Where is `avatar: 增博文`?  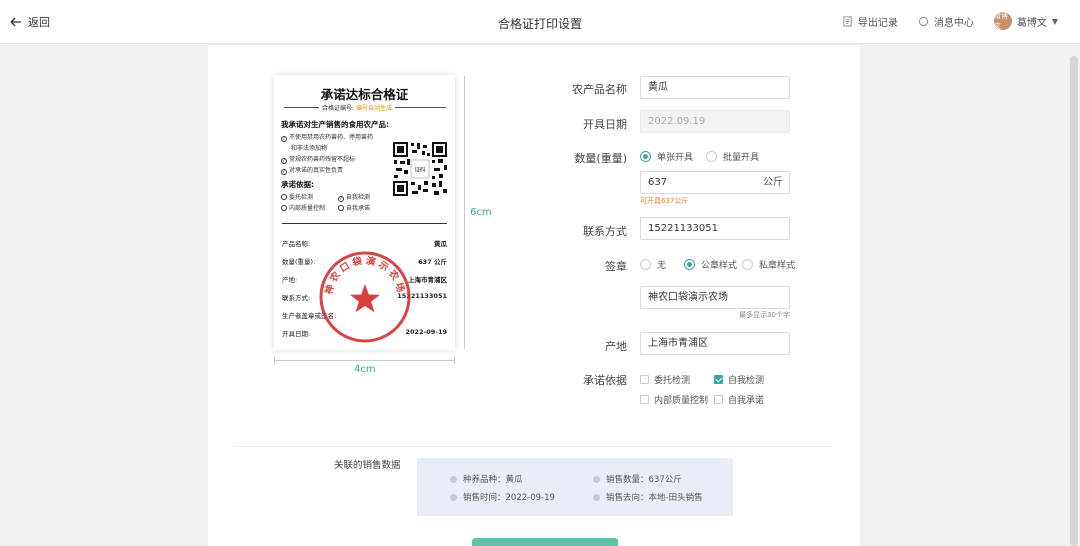 avatar: 增博文 is located at coordinates (1002, 21).